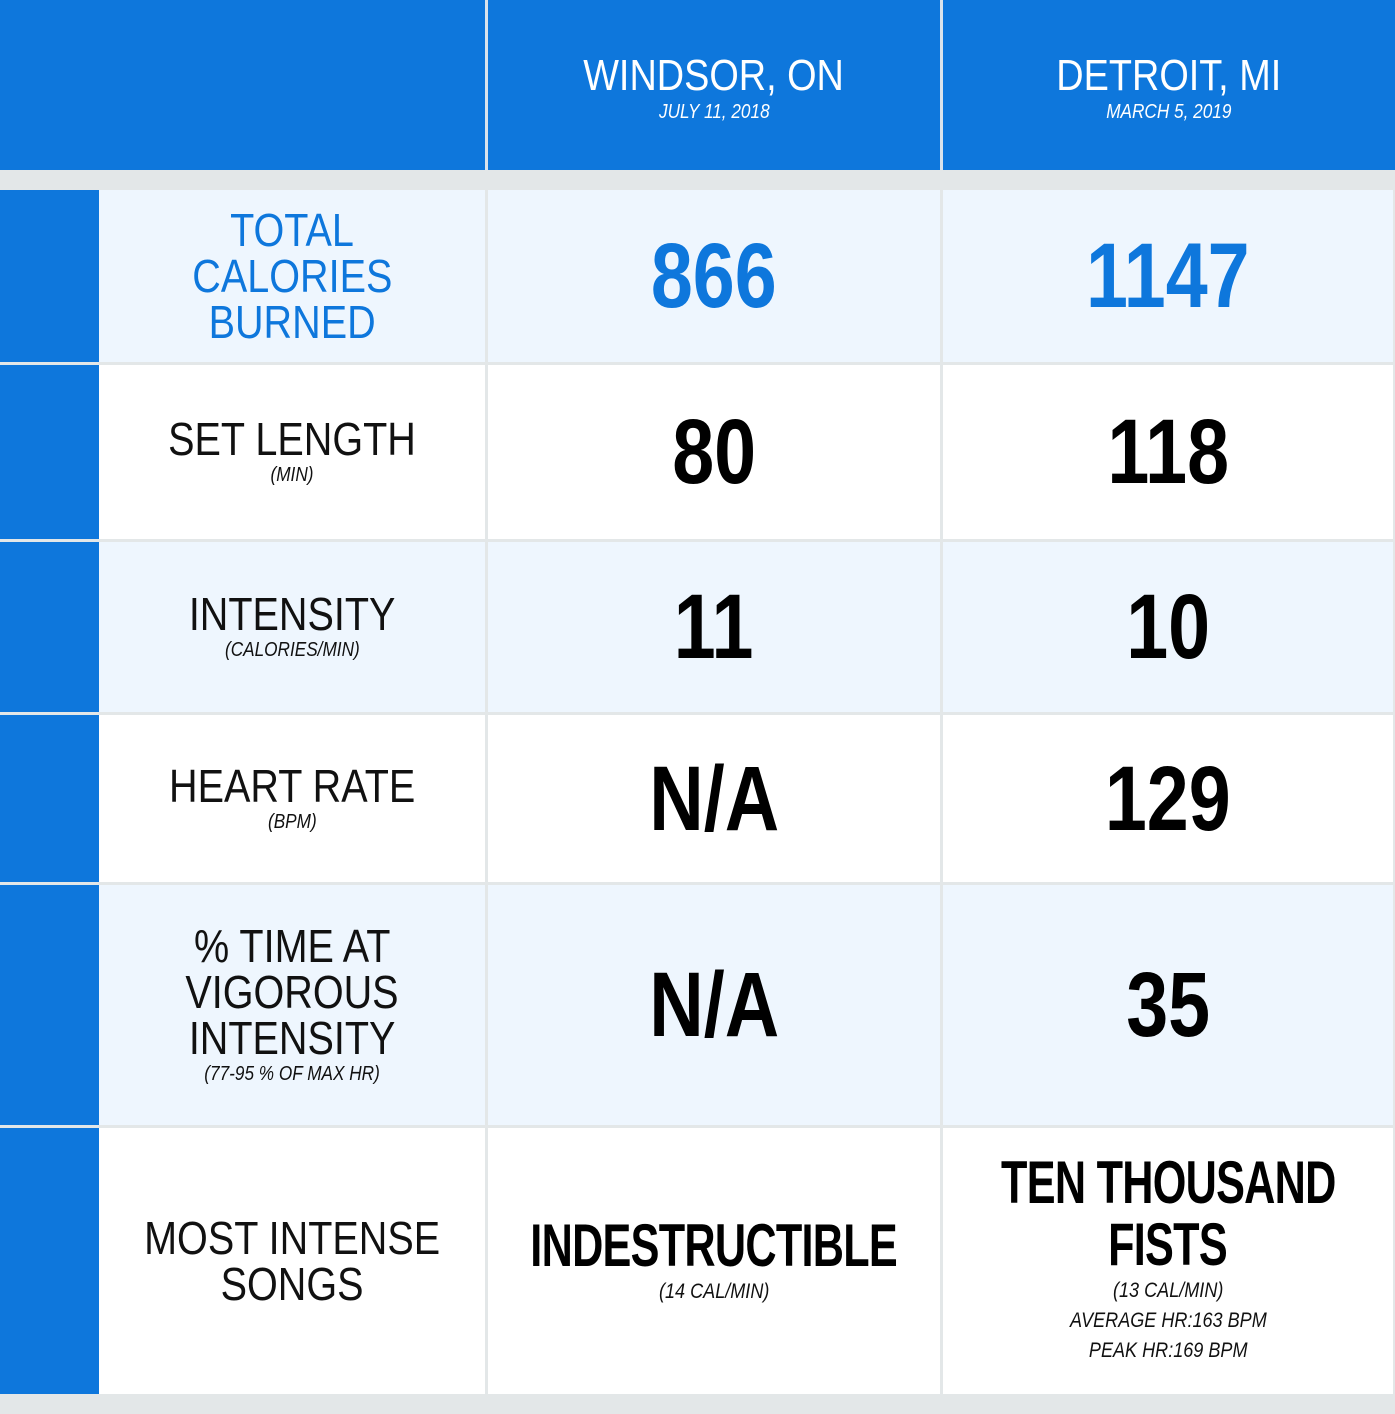 The height and width of the screenshot is (1414, 1395). What do you see at coordinates (292, 650) in the screenshot?
I see `label-unit: (CALORIES/MIN)` at bounding box center [292, 650].